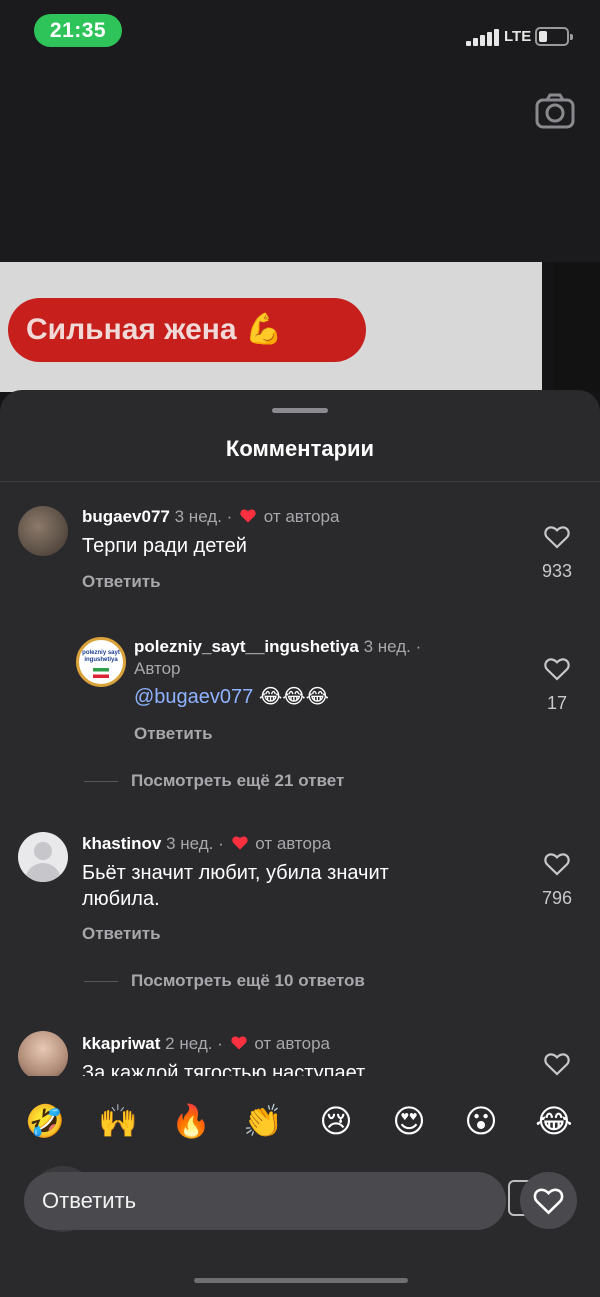 The height and width of the screenshot is (1297, 600). What do you see at coordinates (235, 886) in the screenshot?
I see `comment-text: Бьёт значит любит, убила значит любила.` at bounding box center [235, 886].